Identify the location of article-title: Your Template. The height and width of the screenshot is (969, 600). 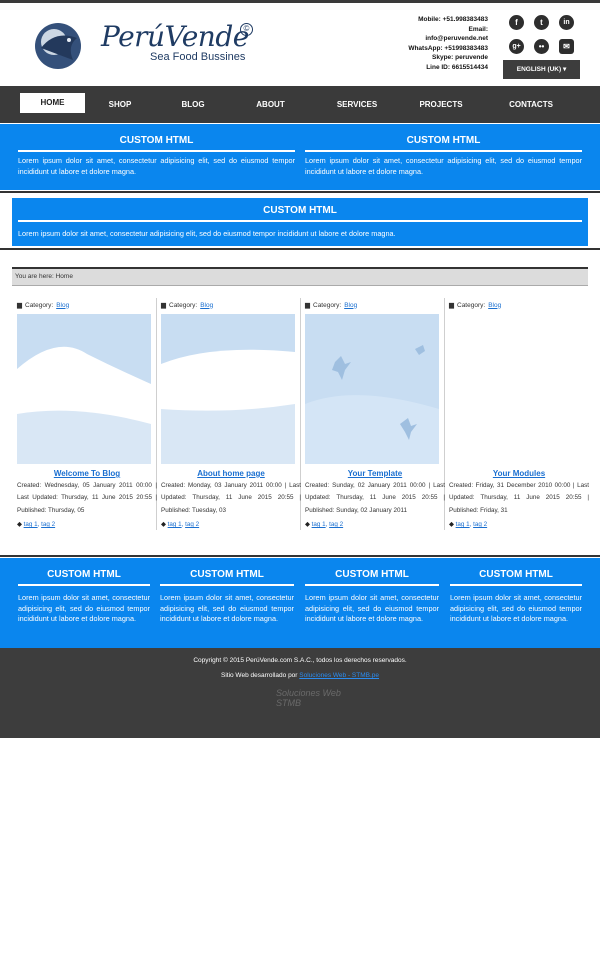
(375, 473).